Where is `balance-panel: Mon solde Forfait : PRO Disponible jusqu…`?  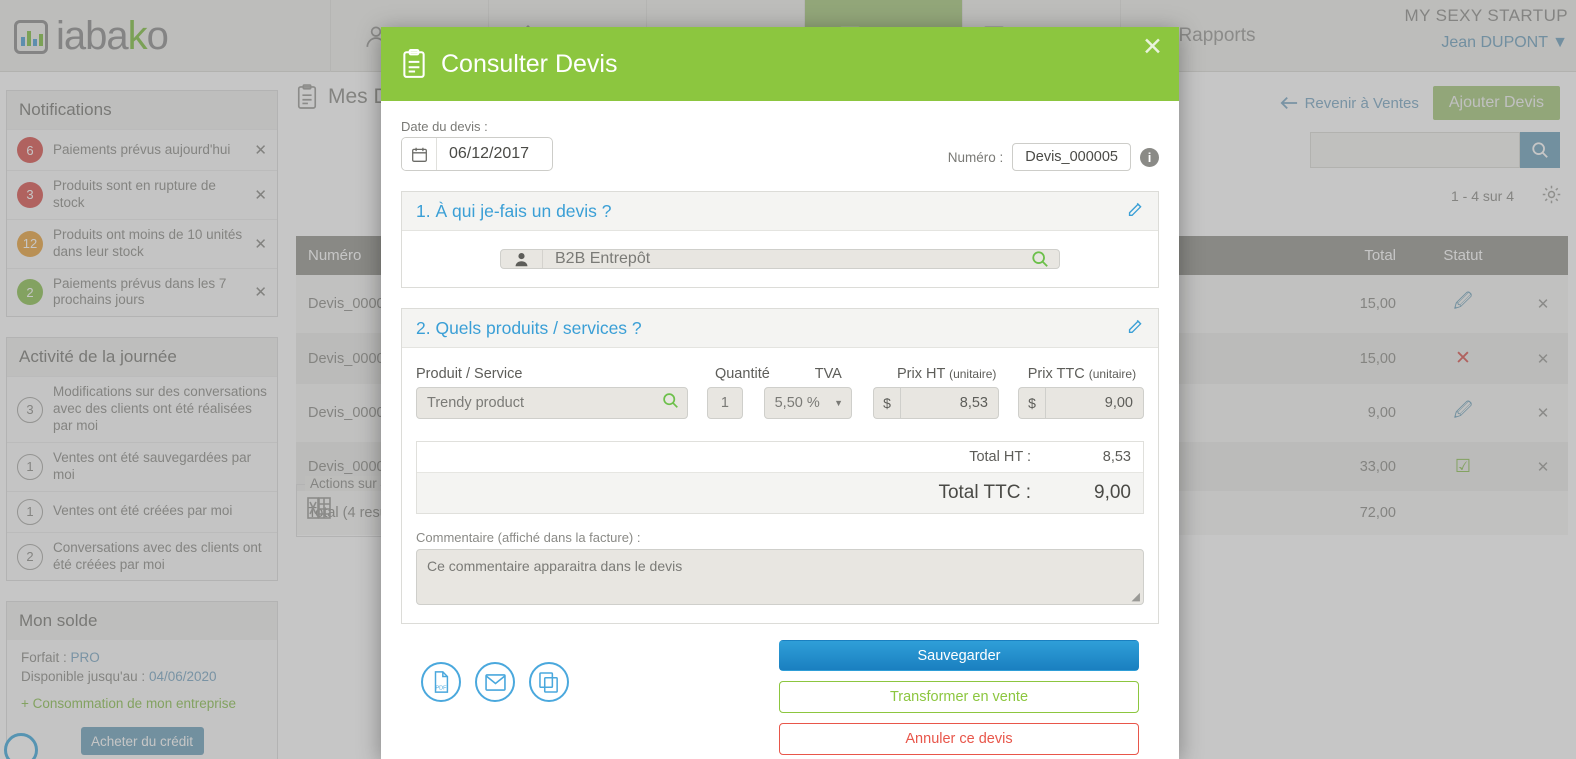 balance-panel: Mon solde Forfait : PRO Disponible jusqu… is located at coordinates (142, 680).